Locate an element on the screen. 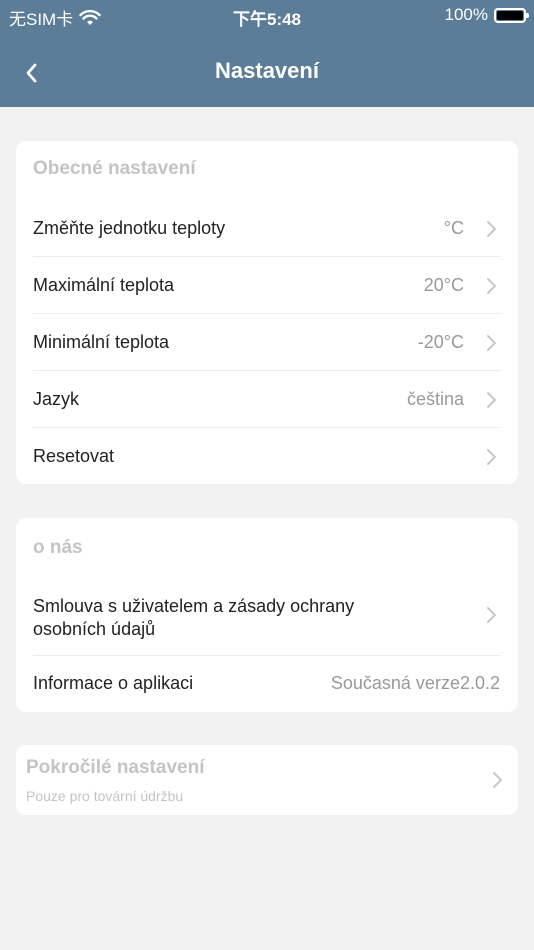  language-label: Jazyk is located at coordinates (56, 399).